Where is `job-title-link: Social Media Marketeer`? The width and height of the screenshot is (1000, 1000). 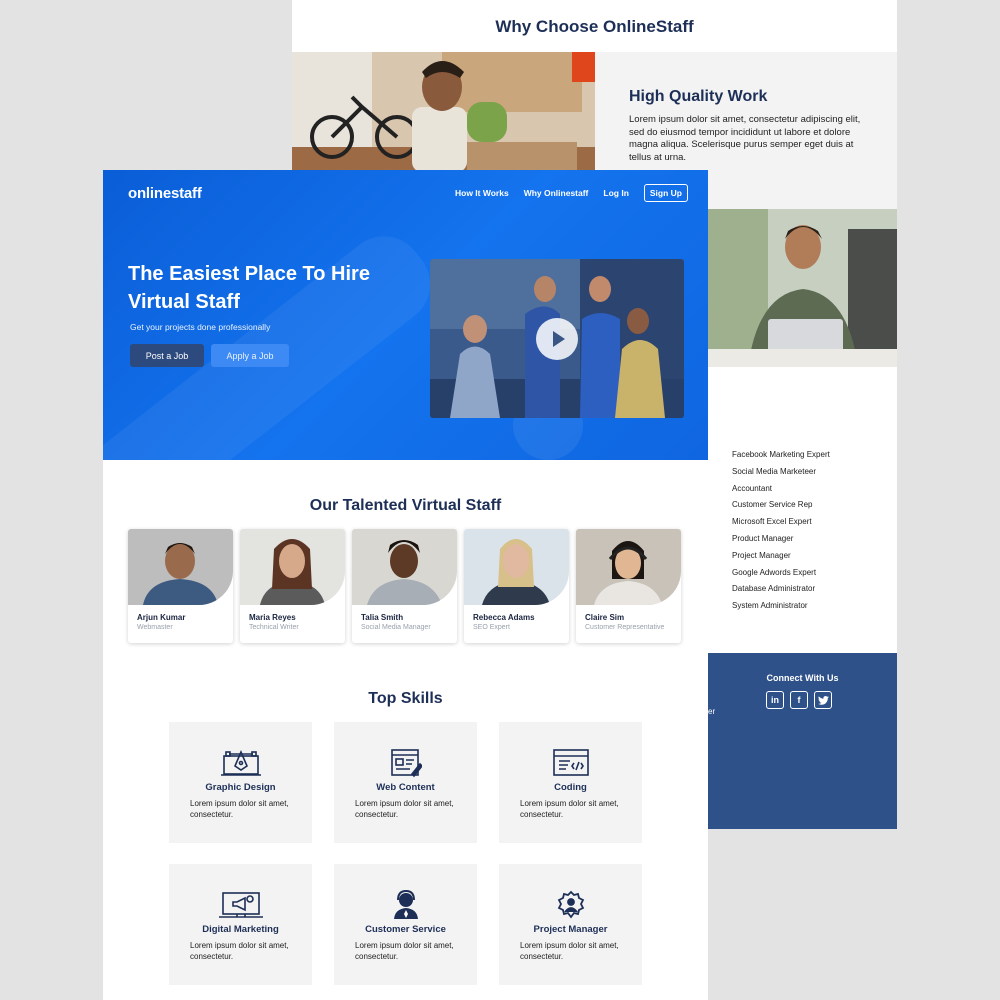 job-title-link: Social Media Marketeer is located at coordinates (781, 472).